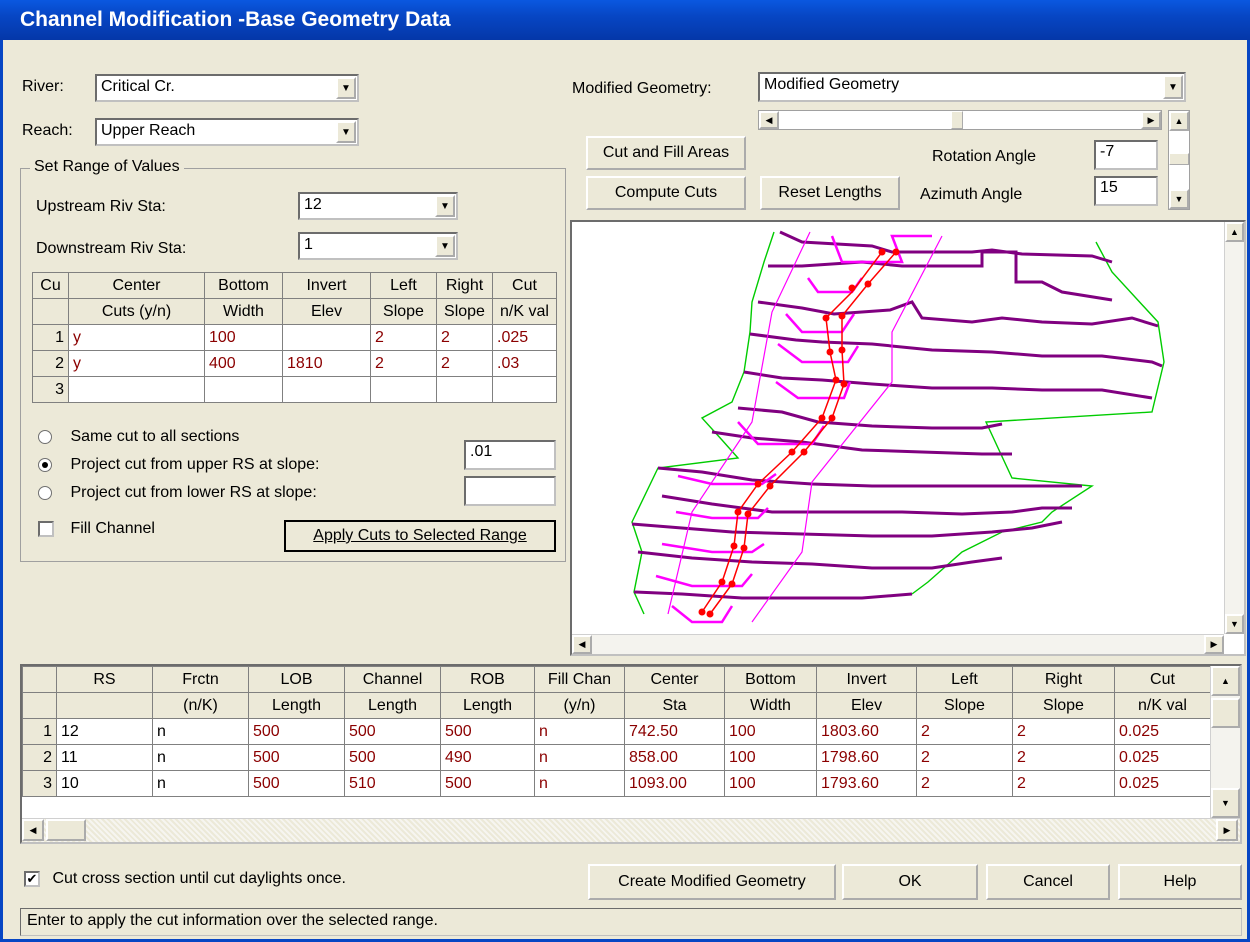  I want to click on upstream-riv-sta-select: 12 ▼, so click(378, 206).